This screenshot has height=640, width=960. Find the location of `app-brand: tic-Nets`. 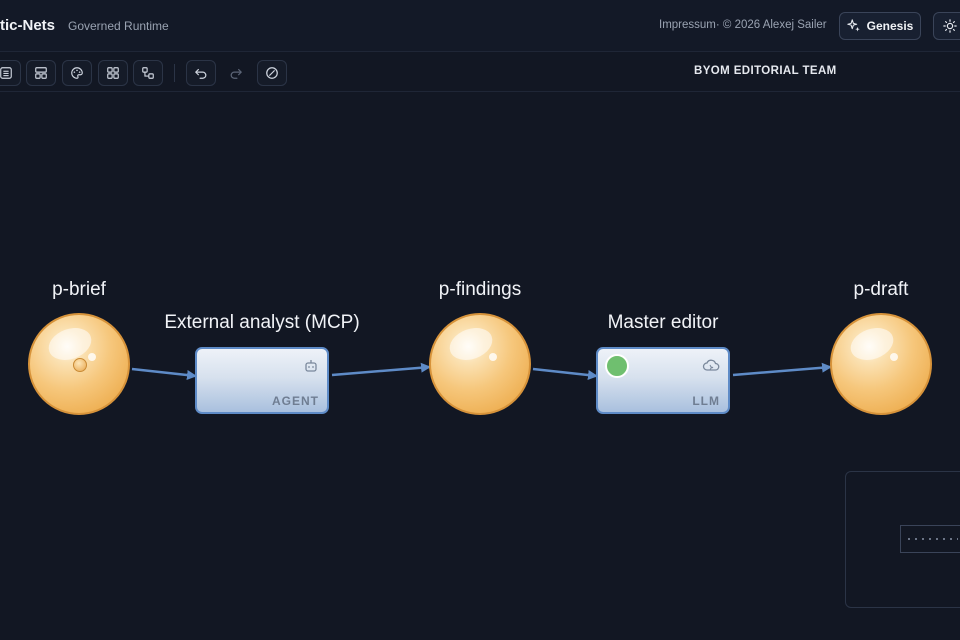

app-brand: tic-Nets is located at coordinates (28, 25).